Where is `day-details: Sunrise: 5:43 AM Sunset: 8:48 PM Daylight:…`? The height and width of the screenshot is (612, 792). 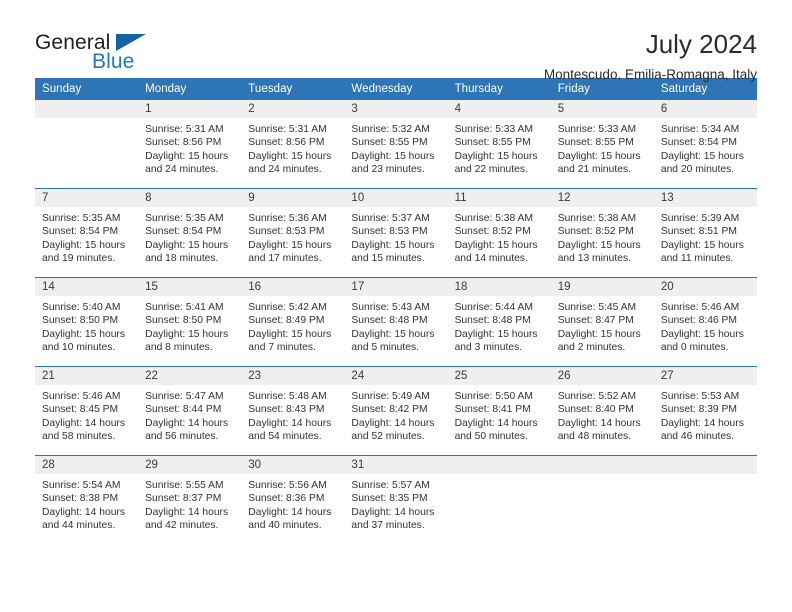
day-details: Sunrise: 5:43 AM Sunset: 8:48 PM Daylight:… is located at coordinates (395, 325).